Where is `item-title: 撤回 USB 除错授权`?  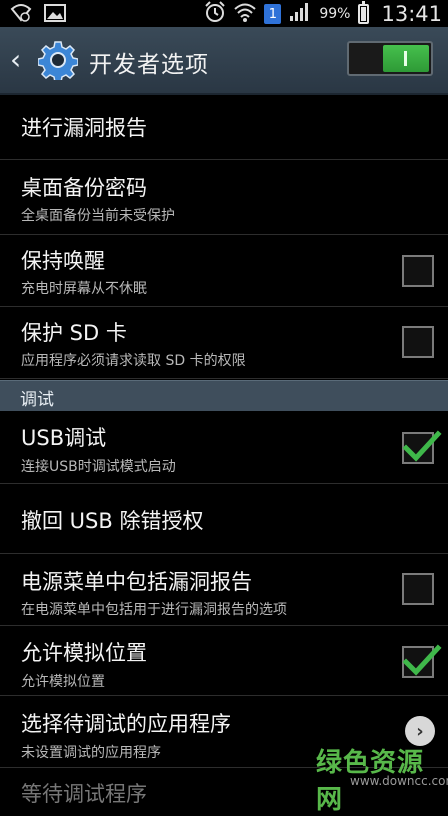 item-title: 撤回 USB 除错授权 is located at coordinates (112, 521).